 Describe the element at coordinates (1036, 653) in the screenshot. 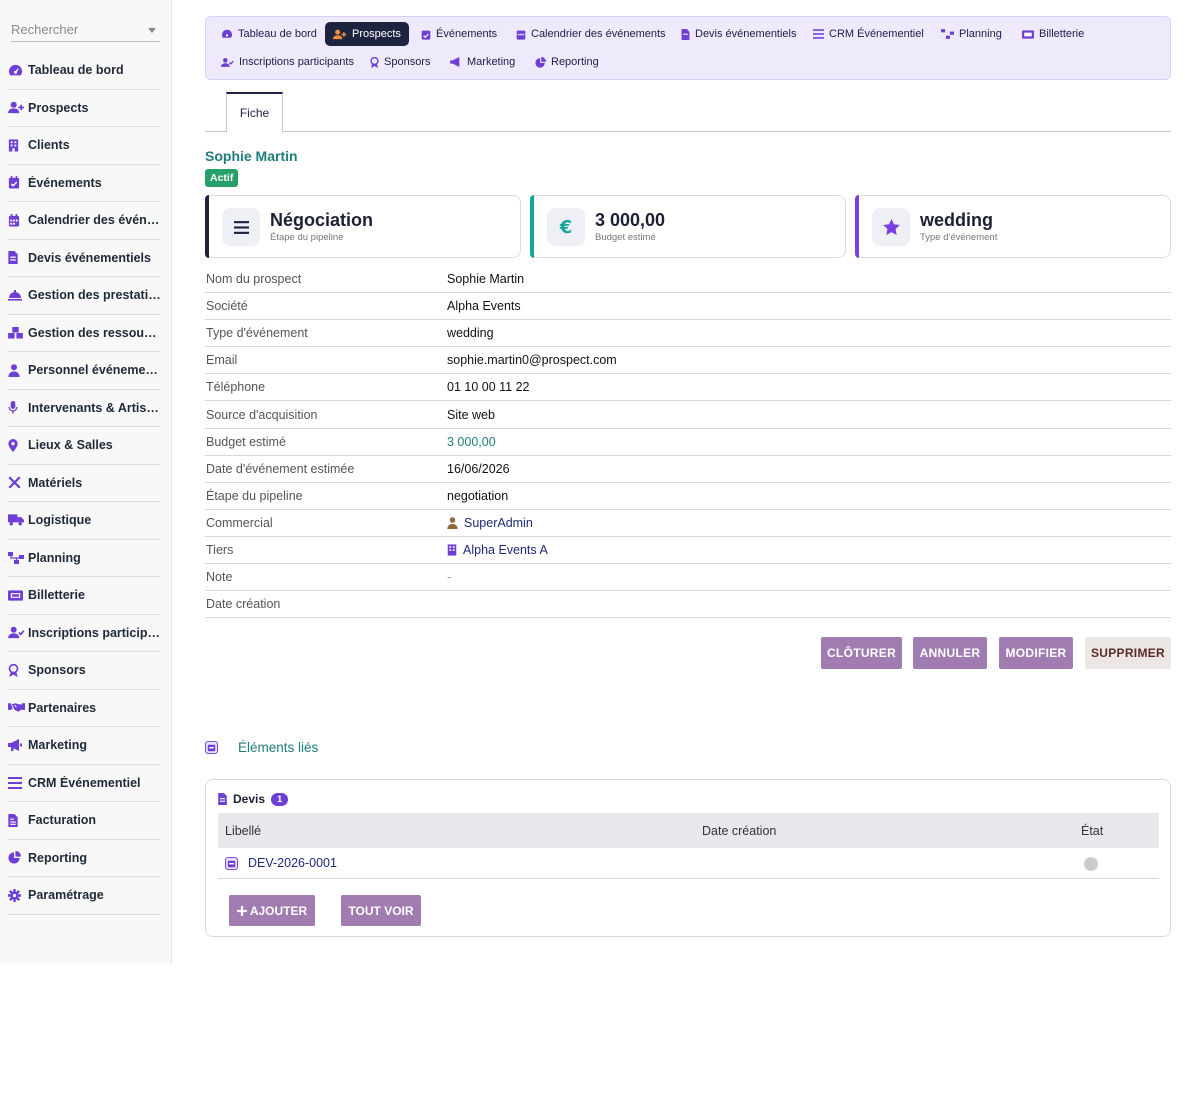

I see `edit-button: MODIFIER` at that location.